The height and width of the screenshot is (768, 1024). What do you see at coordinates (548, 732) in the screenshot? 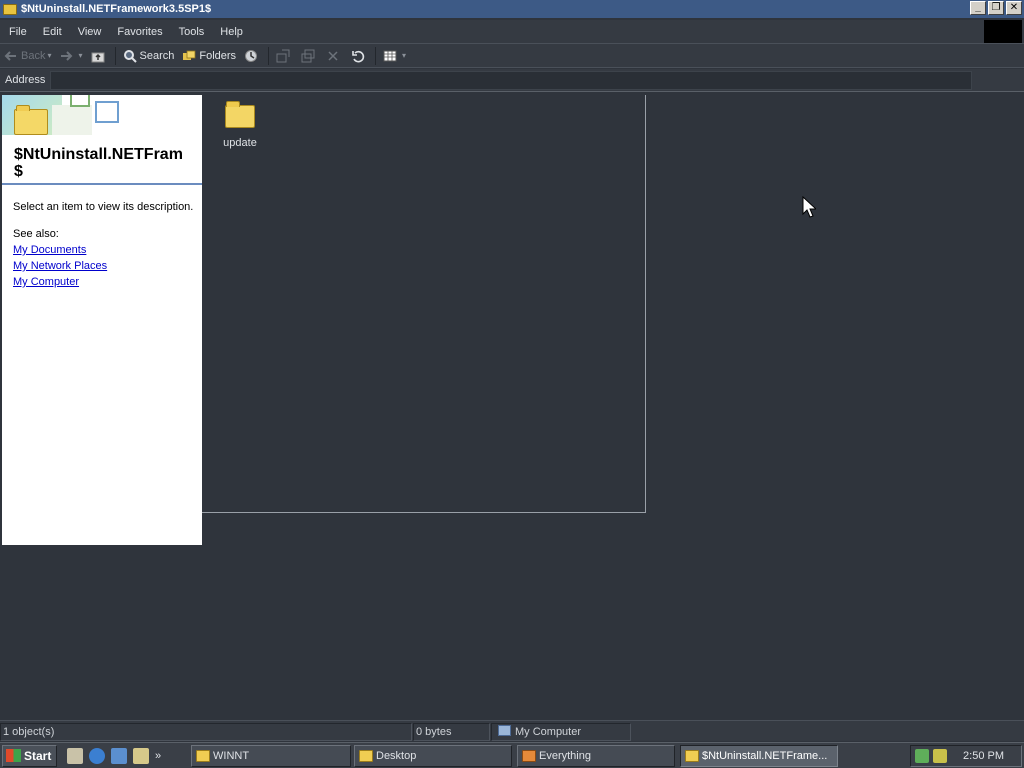
I see `status-zone-label: My Computer` at bounding box center [548, 732].